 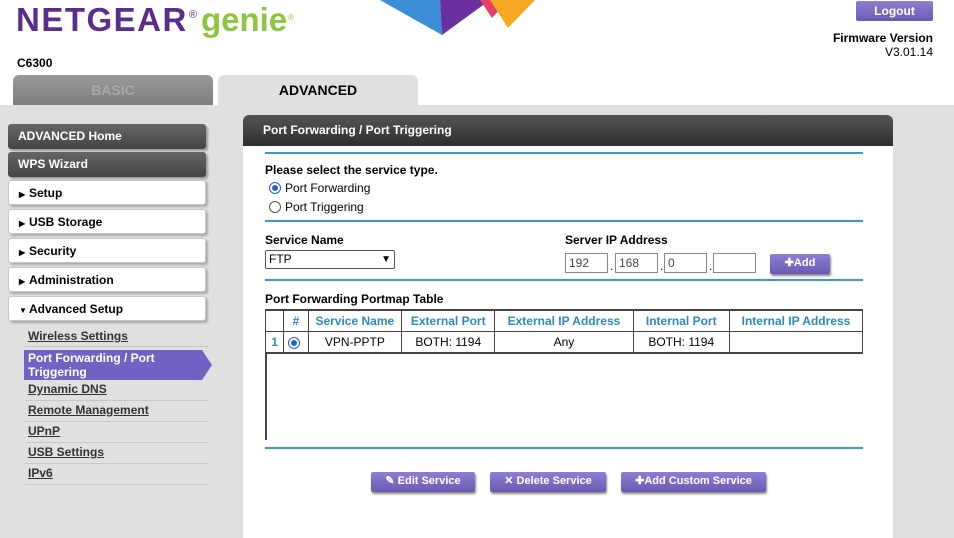 I want to click on sidebar-item-label: Advanced Setup, so click(x=76, y=309).